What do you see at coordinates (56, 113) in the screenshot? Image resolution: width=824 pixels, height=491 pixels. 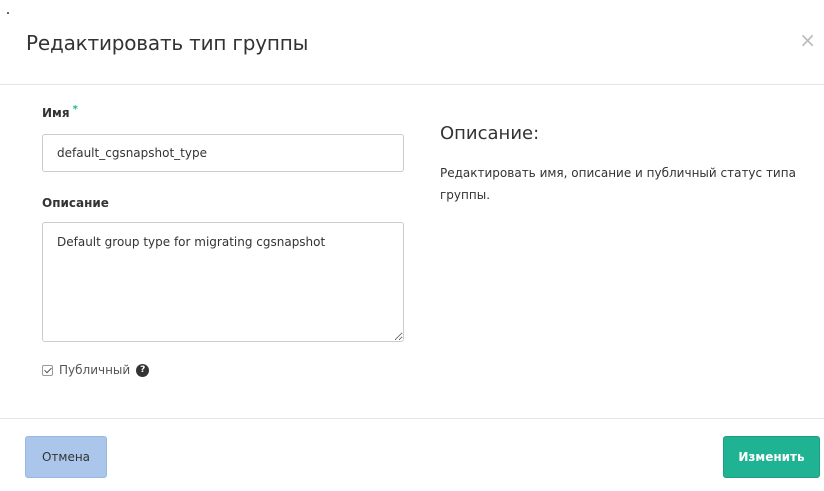 I see `name-label-text: Имя` at bounding box center [56, 113].